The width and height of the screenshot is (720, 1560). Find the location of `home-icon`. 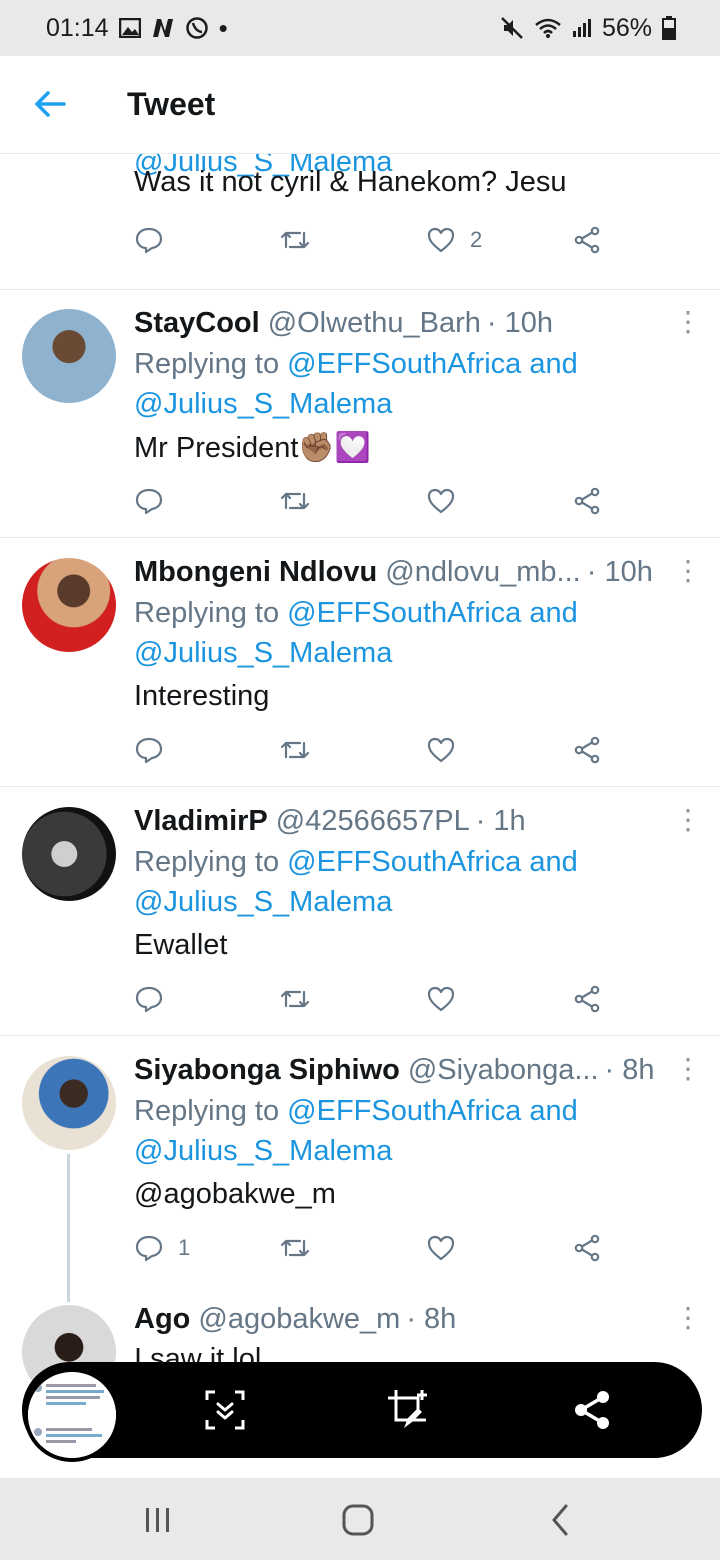

home-icon is located at coordinates (358, 1520).